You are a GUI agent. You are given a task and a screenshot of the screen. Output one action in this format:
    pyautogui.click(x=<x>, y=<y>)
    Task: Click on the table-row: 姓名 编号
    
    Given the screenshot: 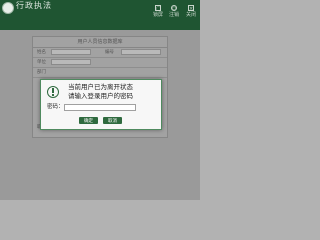 What is the action you would take?
    pyautogui.click(x=100, y=53)
    